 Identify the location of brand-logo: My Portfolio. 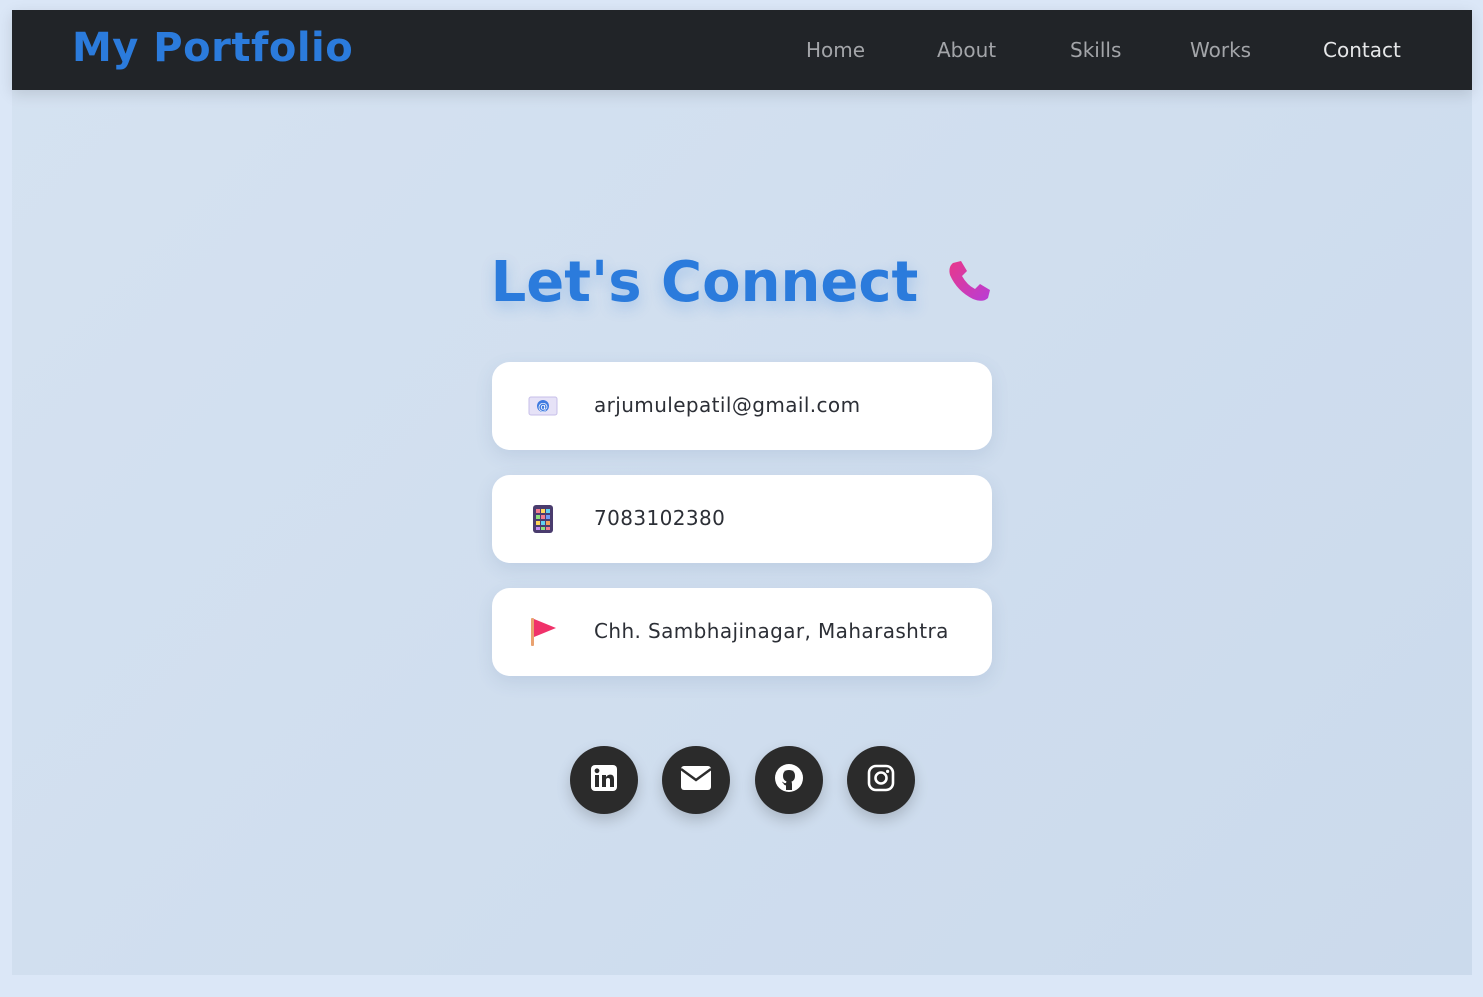
(212, 48).